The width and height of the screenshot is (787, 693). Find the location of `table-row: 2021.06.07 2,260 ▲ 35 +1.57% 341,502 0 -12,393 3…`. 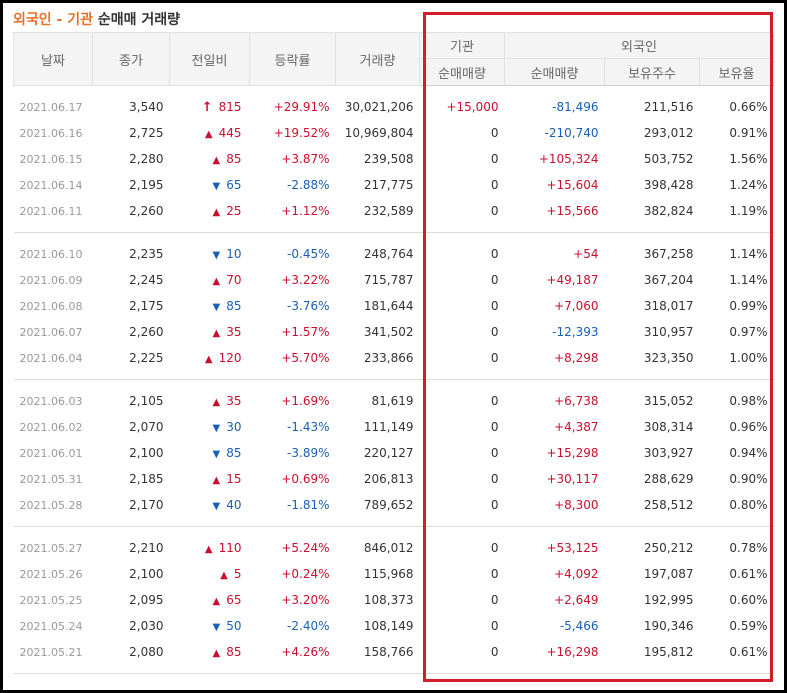

table-row: 2021.06.07 2,260 ▲ 35 +1.57% 341,502 0 -12,393 3… is located at coordinates (394, 332).